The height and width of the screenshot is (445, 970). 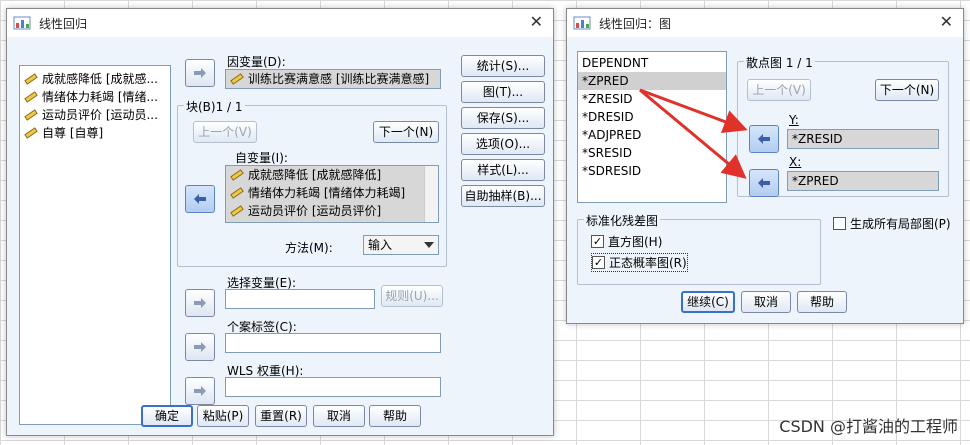 I want to click on dependent-field: 训练比赛满意感 [训练比赛满意感], so click(x=333, y=79).